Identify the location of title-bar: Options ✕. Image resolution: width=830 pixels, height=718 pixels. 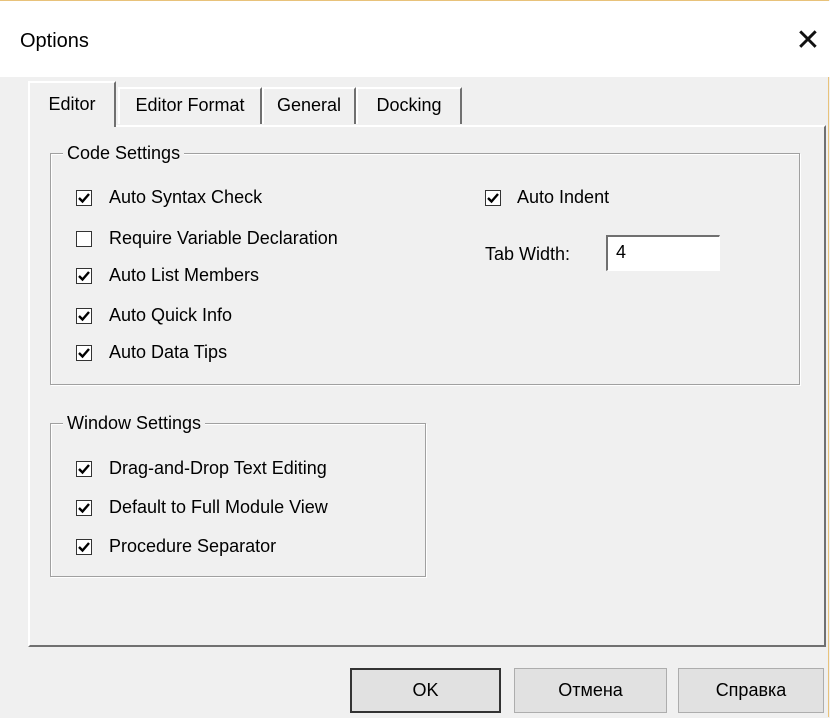
(415, 39).